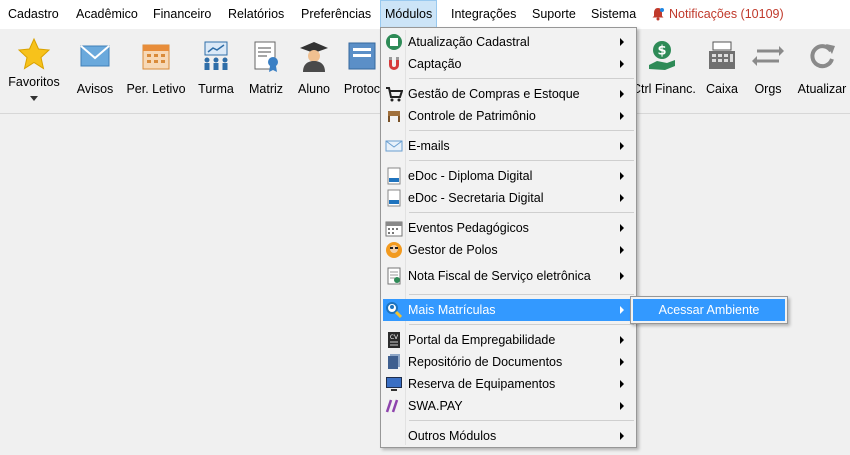 The height and width of the screenshot is (455, 850). I want to click on certificate-icon, so click(266, 56).